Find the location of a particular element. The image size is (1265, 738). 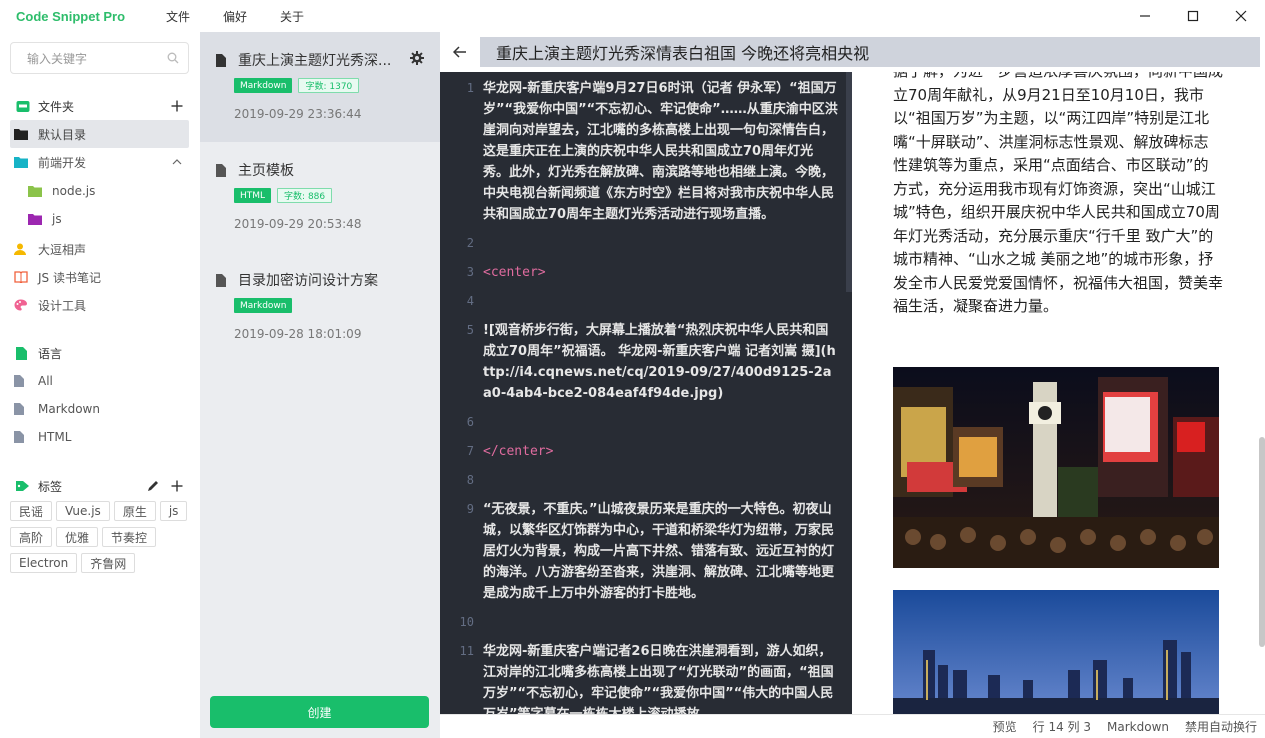

chevron-up-icon is located at coordinates (177, 162).